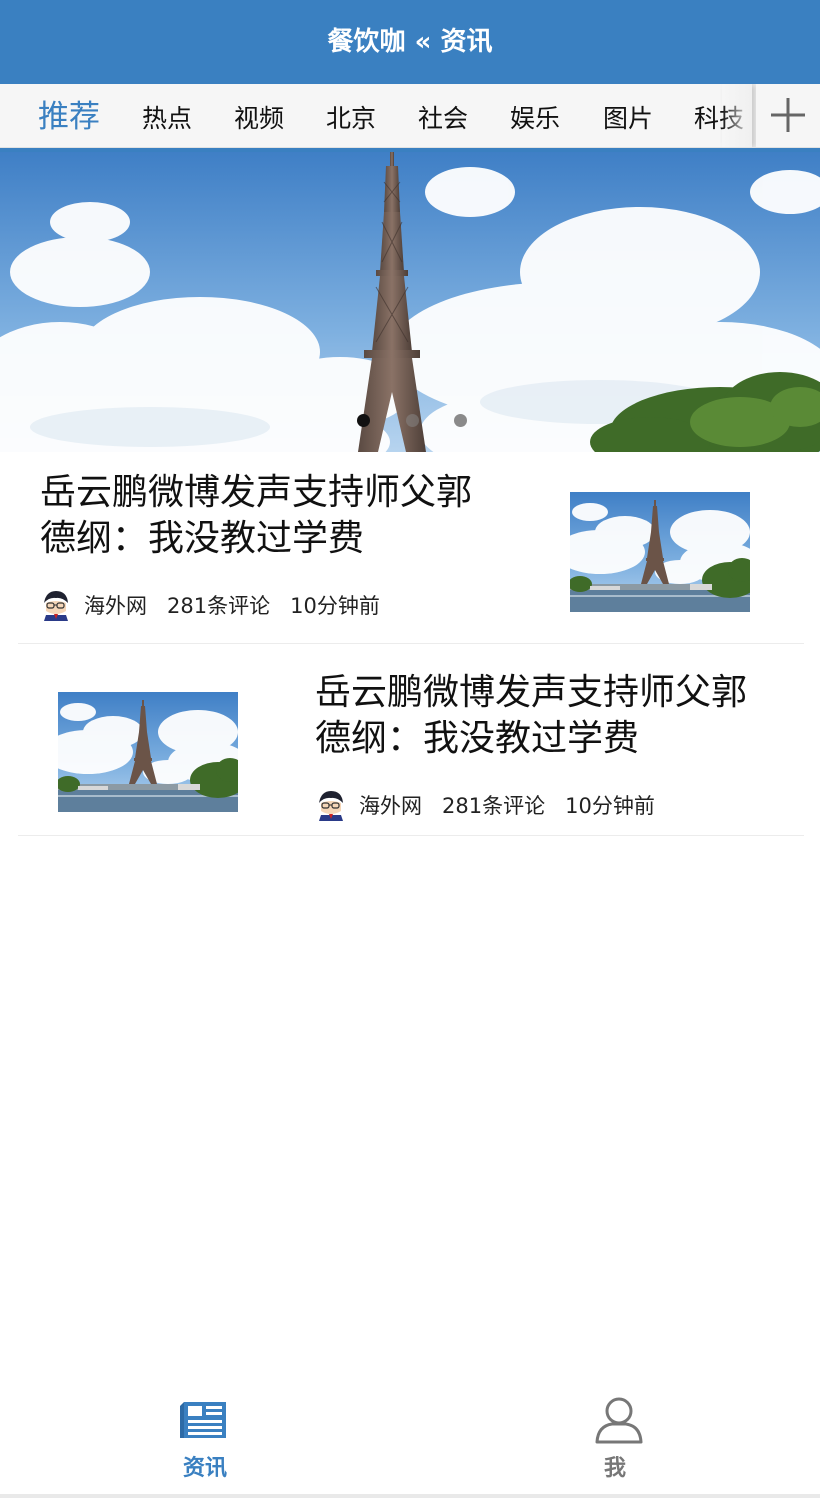  What do you see at coordinates (619, 1420) in the screenshot?
I see `user-icon` at bounding box center [619, 1420].